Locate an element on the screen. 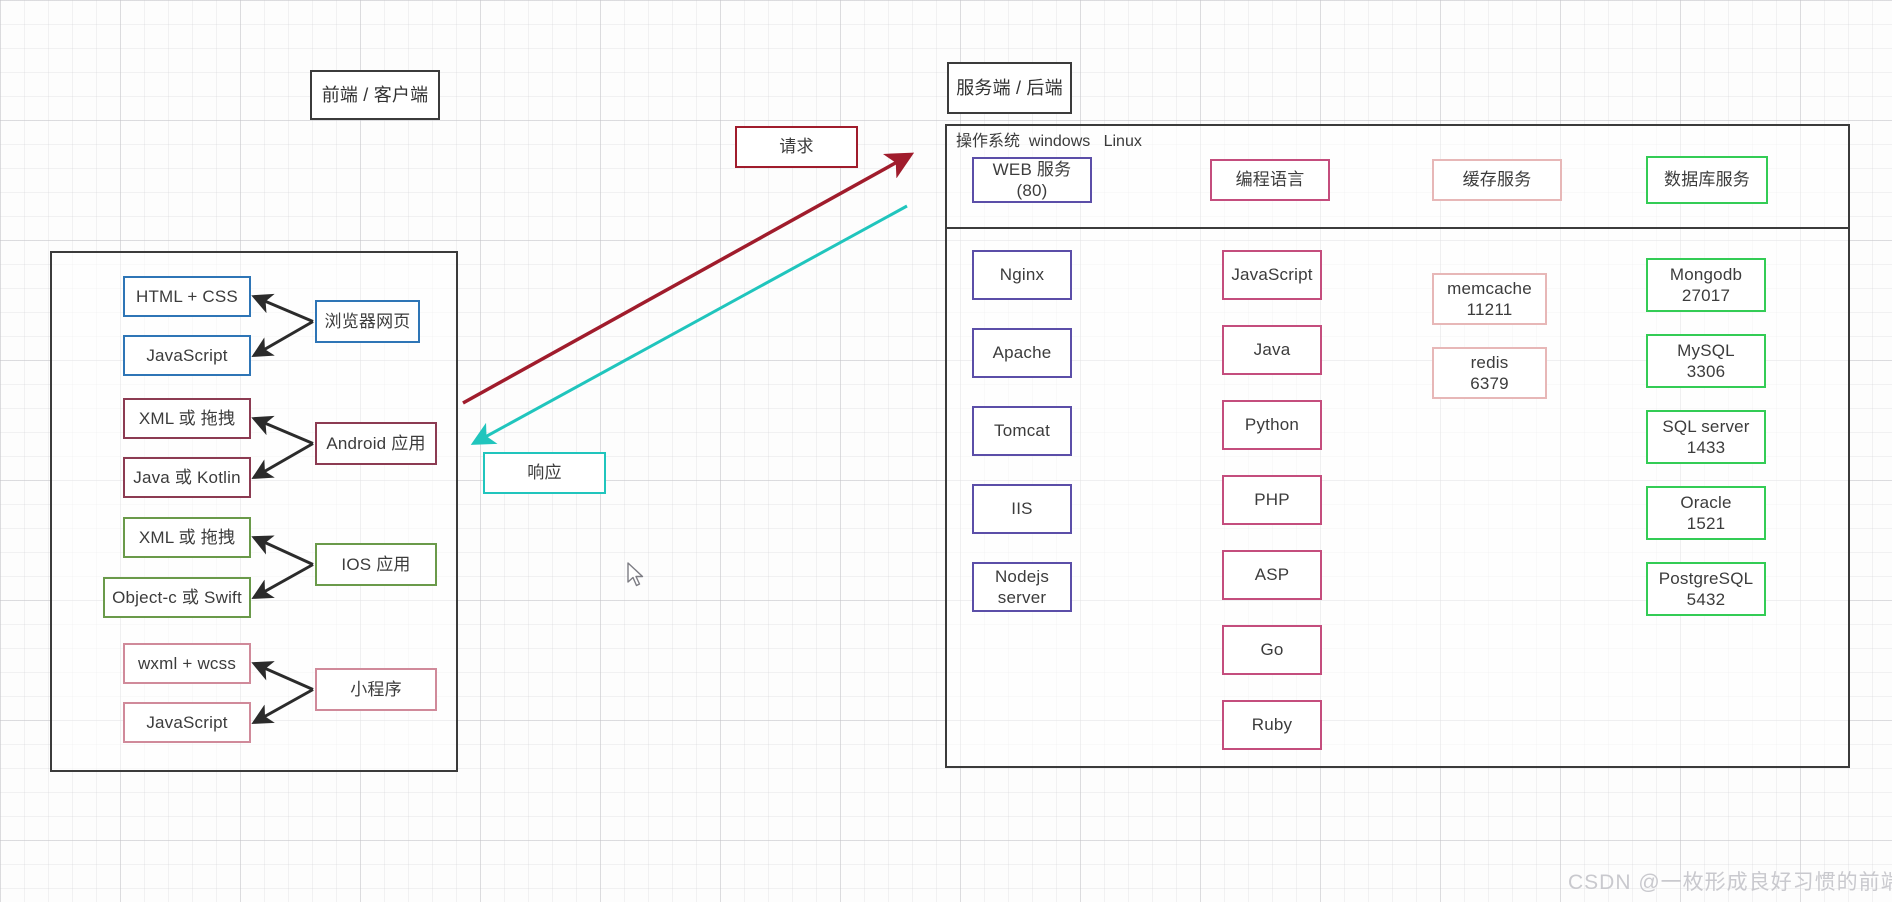  server-item-box: Java is located at coordinates (1272, 350).